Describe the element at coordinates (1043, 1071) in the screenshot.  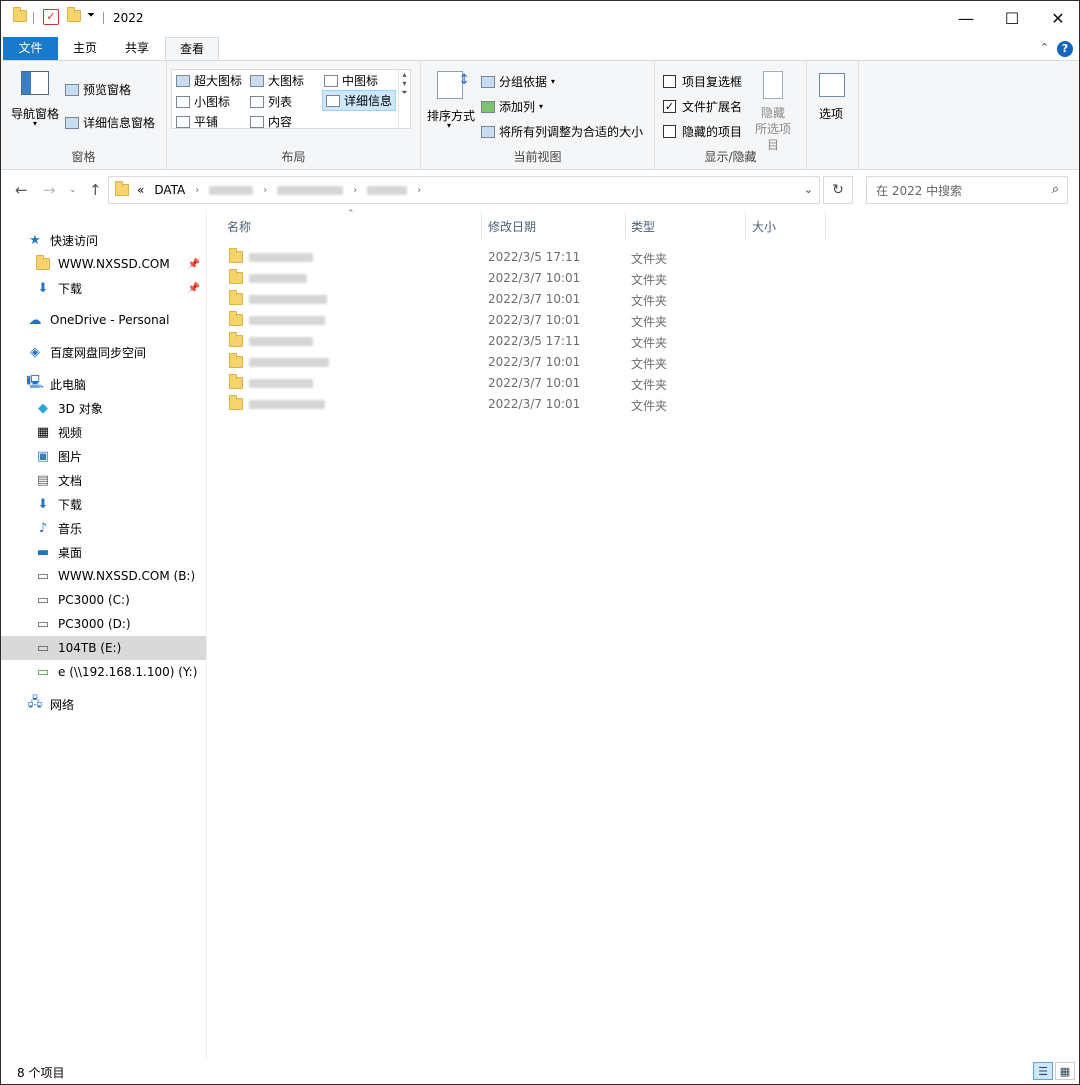
I see `details-view-icon: ☰` at that location.